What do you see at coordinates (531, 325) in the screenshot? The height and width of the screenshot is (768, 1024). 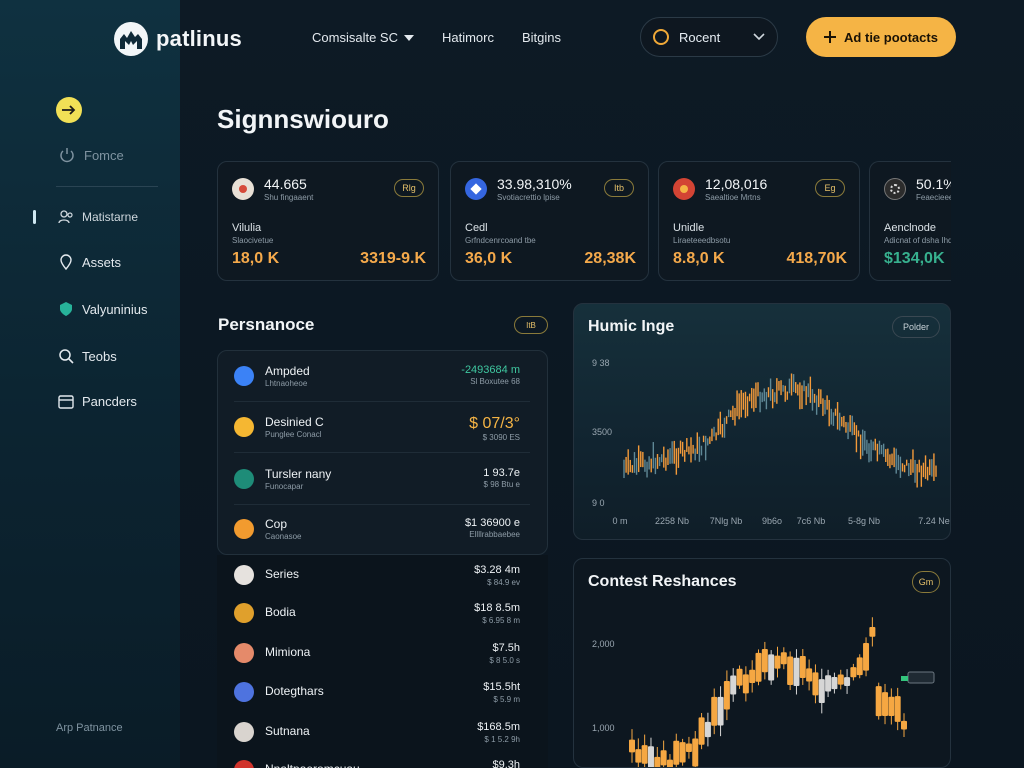 I see `performance-badge: ItB` at bounding box center [531, 325].